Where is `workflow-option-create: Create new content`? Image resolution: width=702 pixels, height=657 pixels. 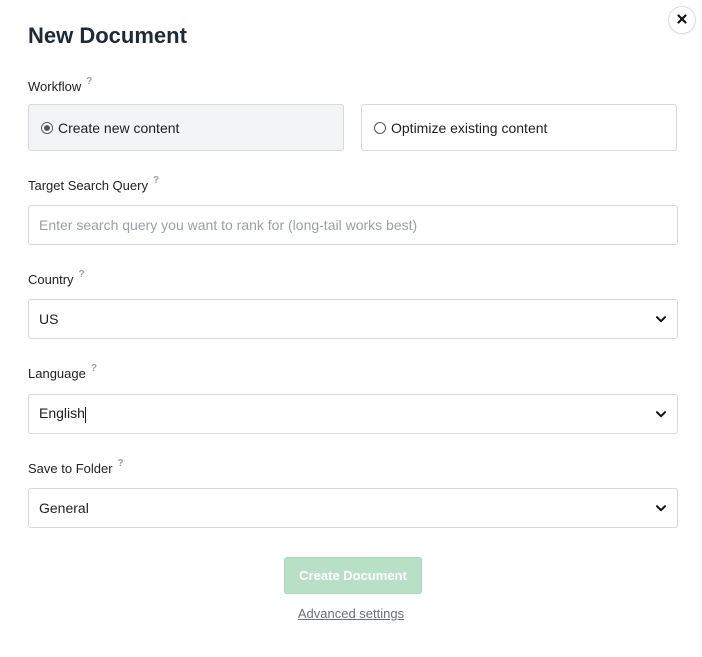 workflow-option-create: Create new content is located at coordinates (186, 127).